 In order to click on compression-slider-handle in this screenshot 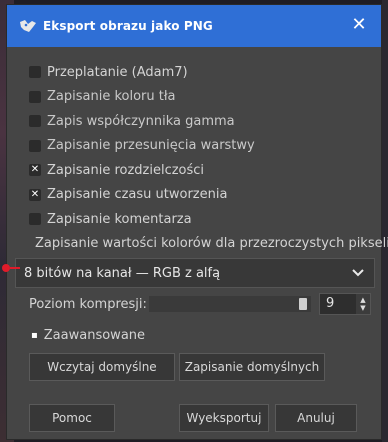, I will do `click(303, 304)`.